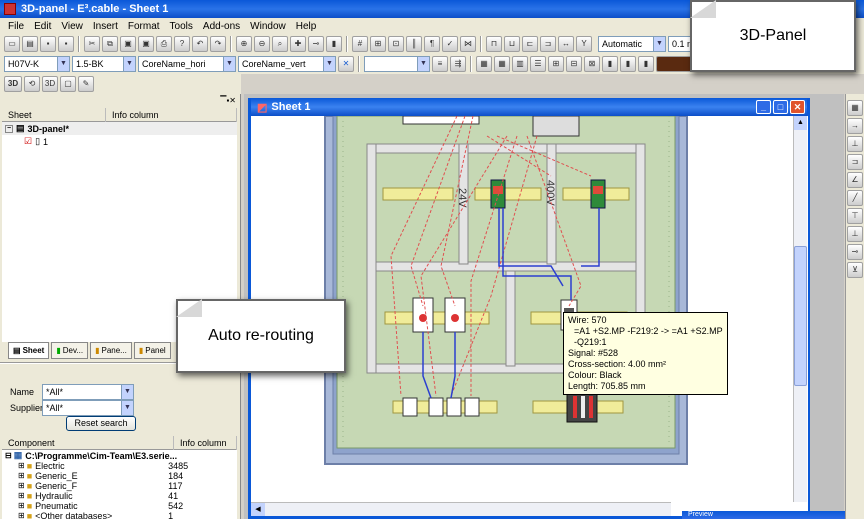 This screenshot has height=519, width=864. Describe the element at coordinates (512, 44) in the screenshot. I see `route-alt-icon: ⊔` at that location.